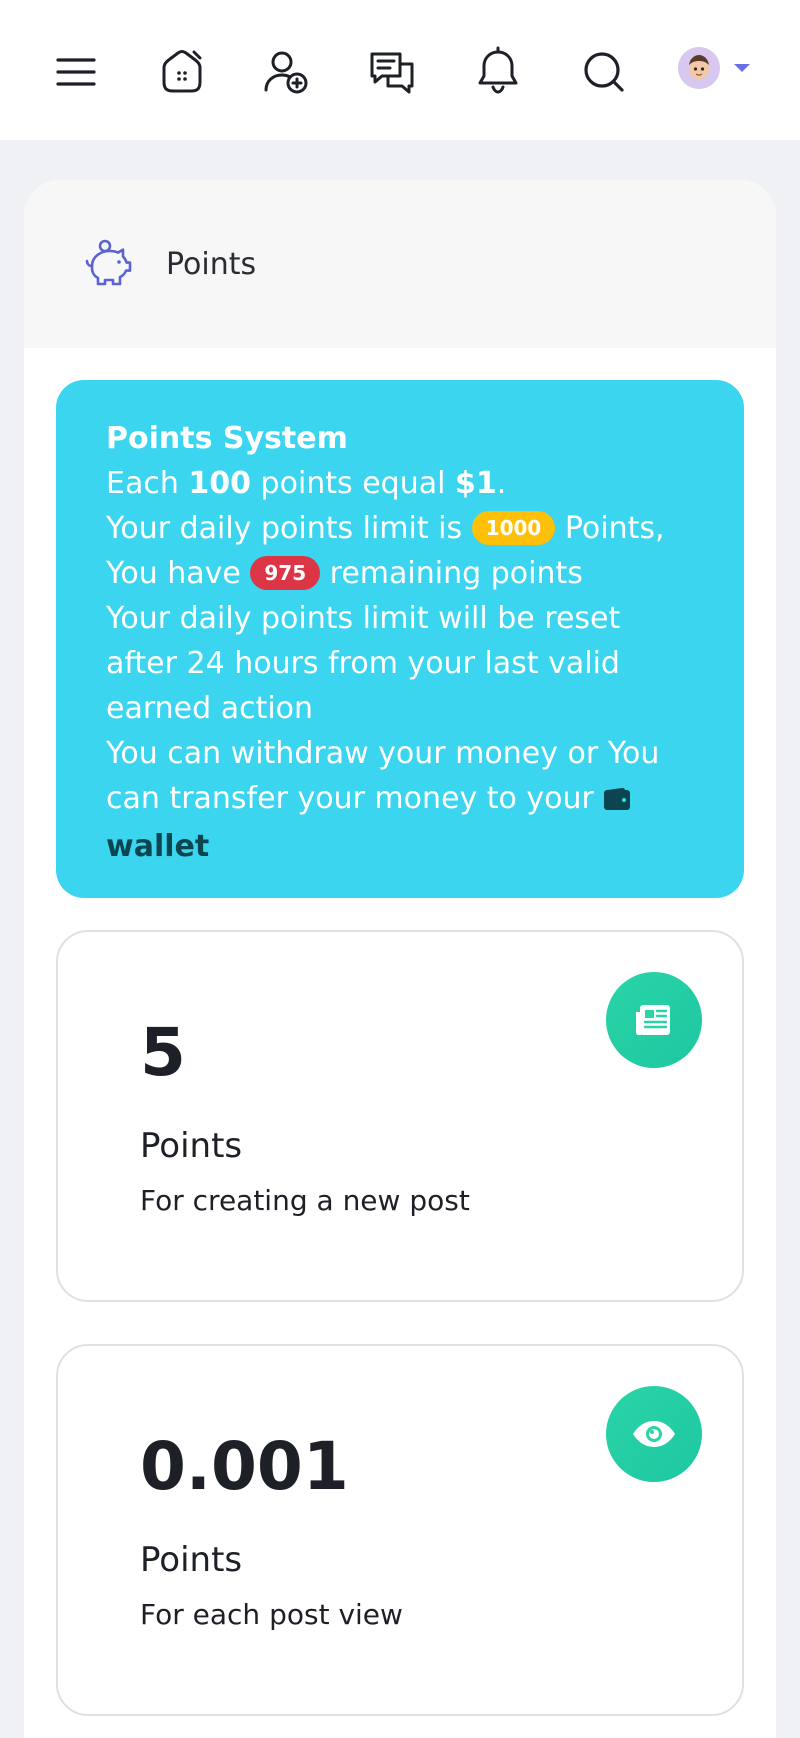 Image resolution: width=800 pixels, height=1738 pixels. I want to click on info-text: remaining points, so click(451, 573).